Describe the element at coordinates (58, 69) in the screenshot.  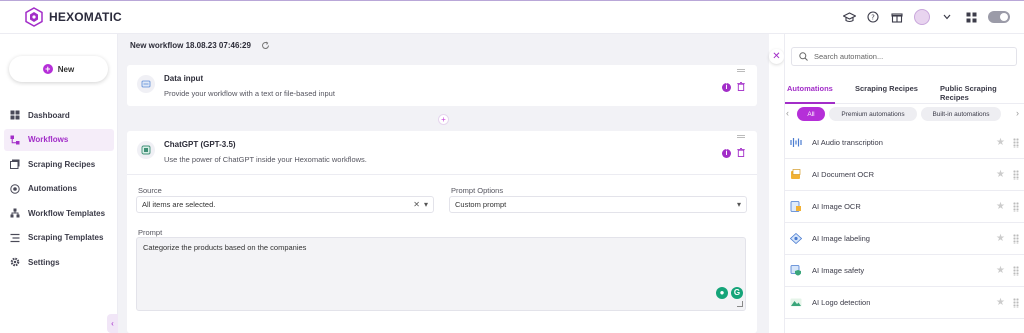
I see `new-button: + New` at that location.